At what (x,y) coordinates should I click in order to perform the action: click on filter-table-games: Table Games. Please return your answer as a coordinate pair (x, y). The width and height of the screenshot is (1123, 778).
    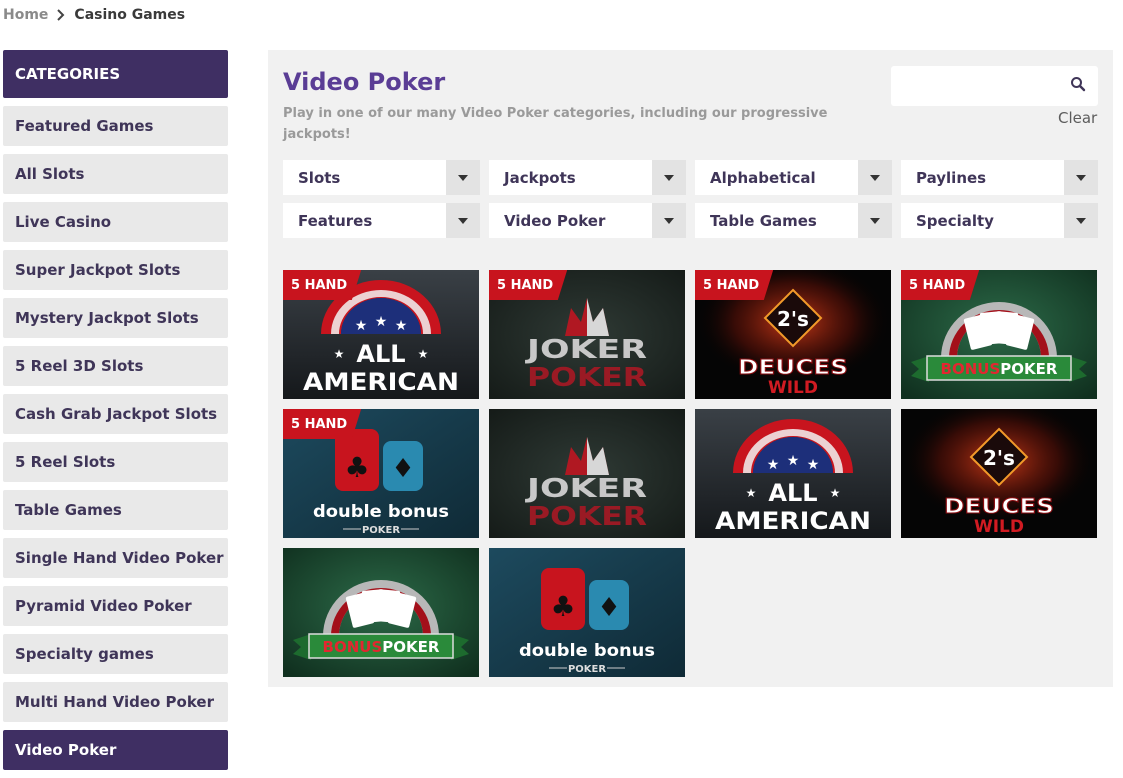
    Looking at the image, I should click on (793, 220).